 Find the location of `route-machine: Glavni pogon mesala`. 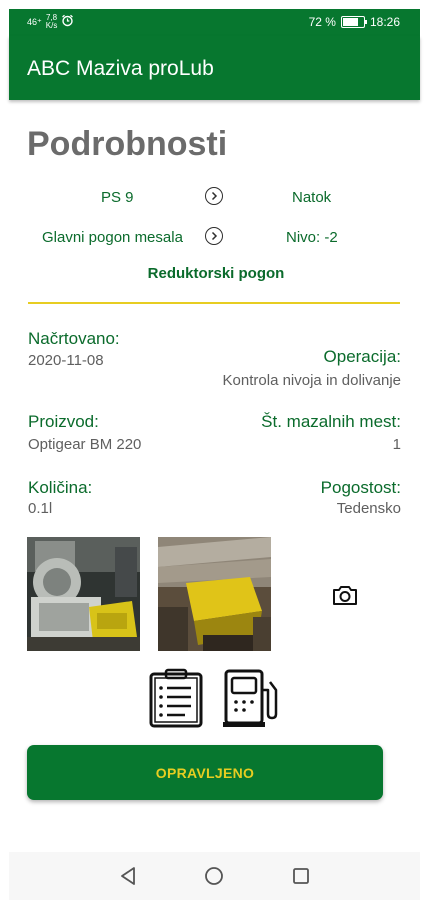

route-machine: Glavni pogon mesala is located at coordinates (112, 237).